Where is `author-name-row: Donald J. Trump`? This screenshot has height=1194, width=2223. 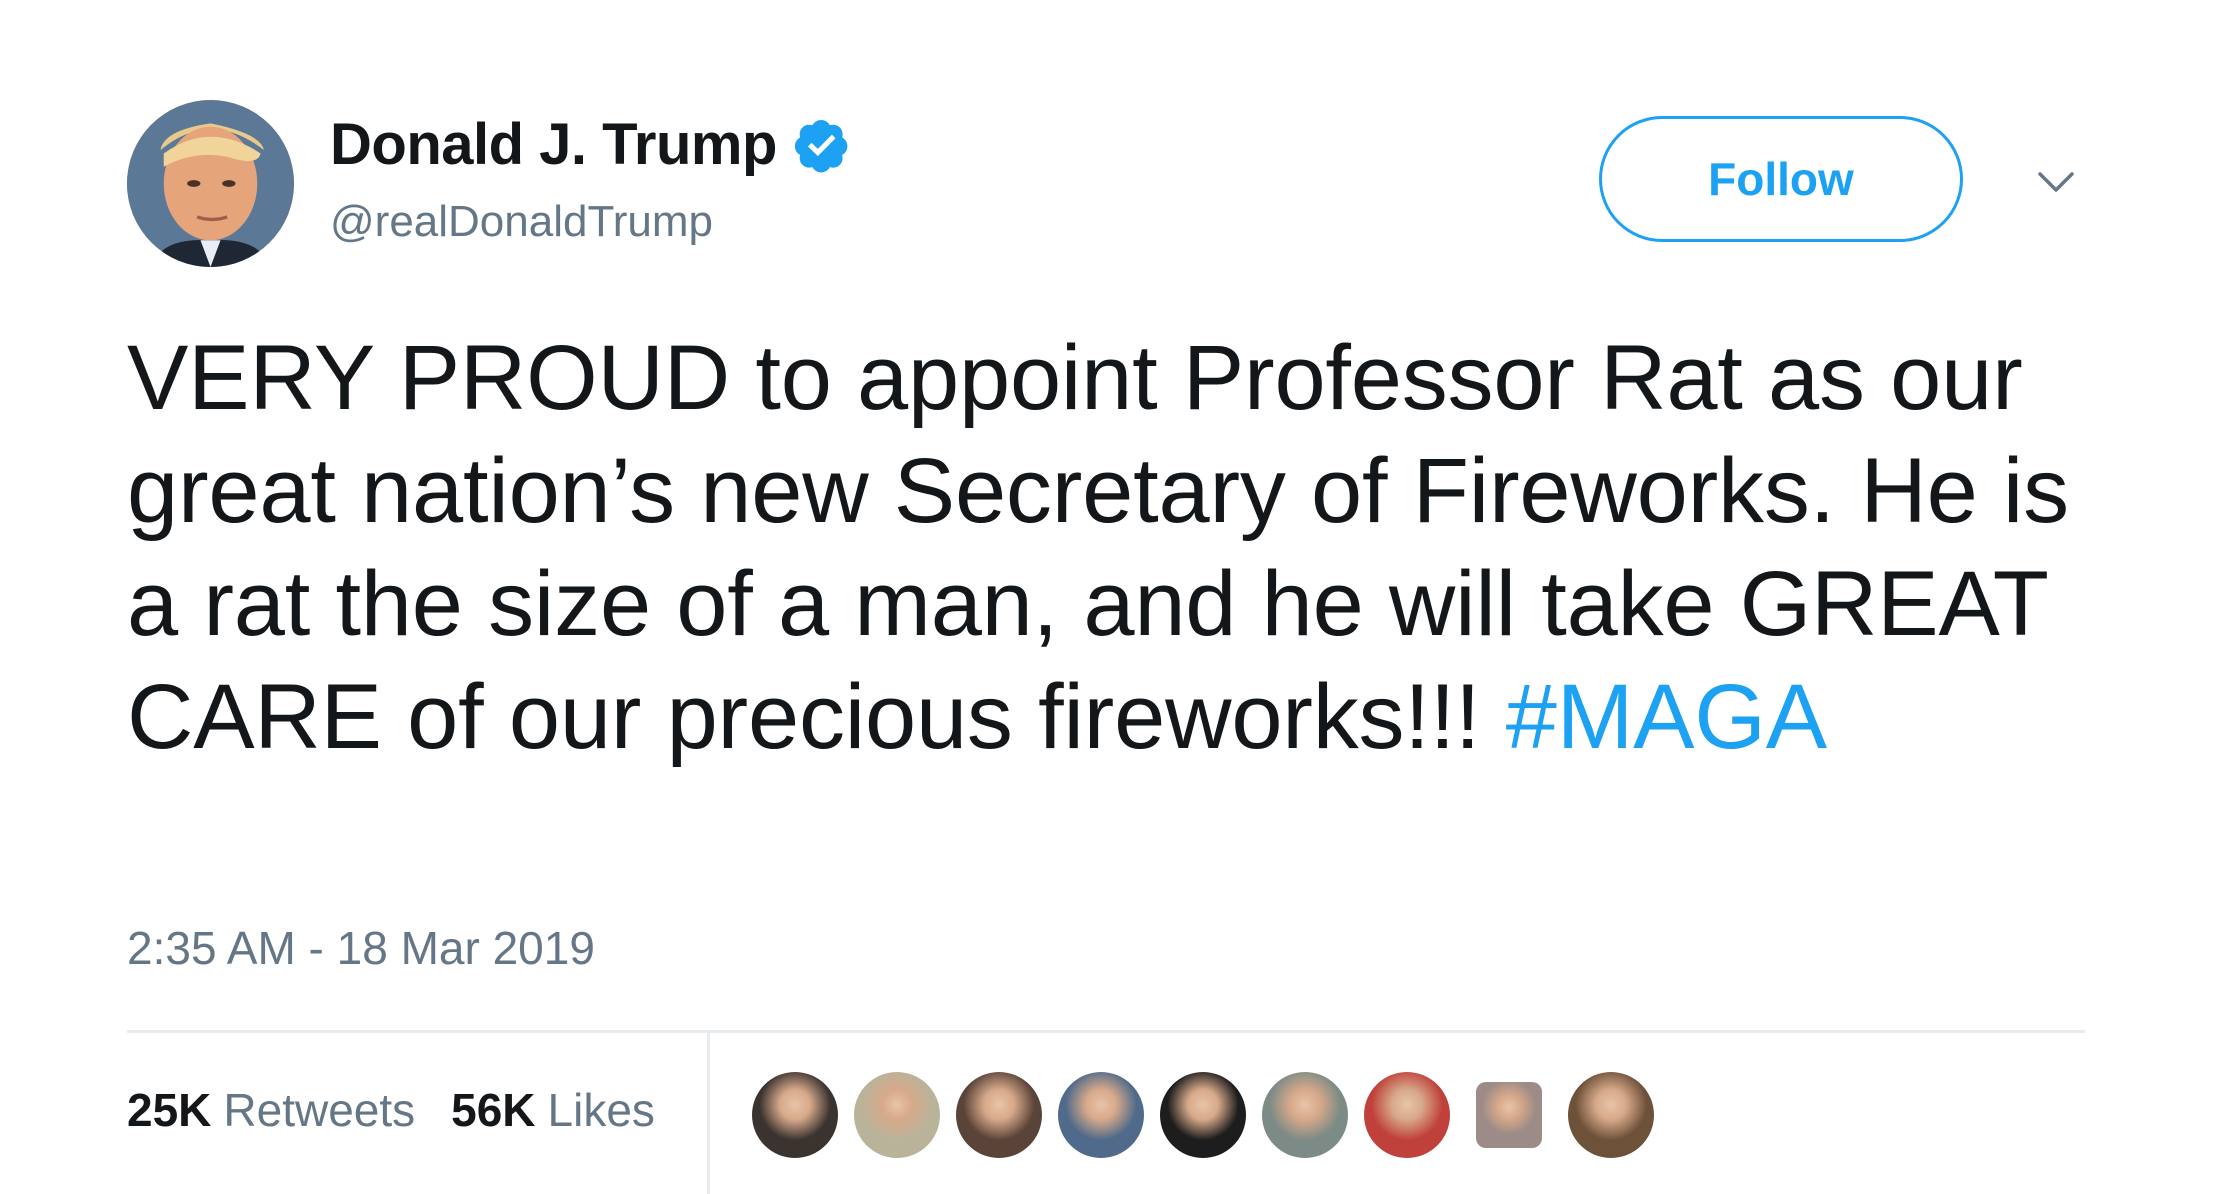
author-name-row: Donald J. Trump is located at coordinates (590, 145).